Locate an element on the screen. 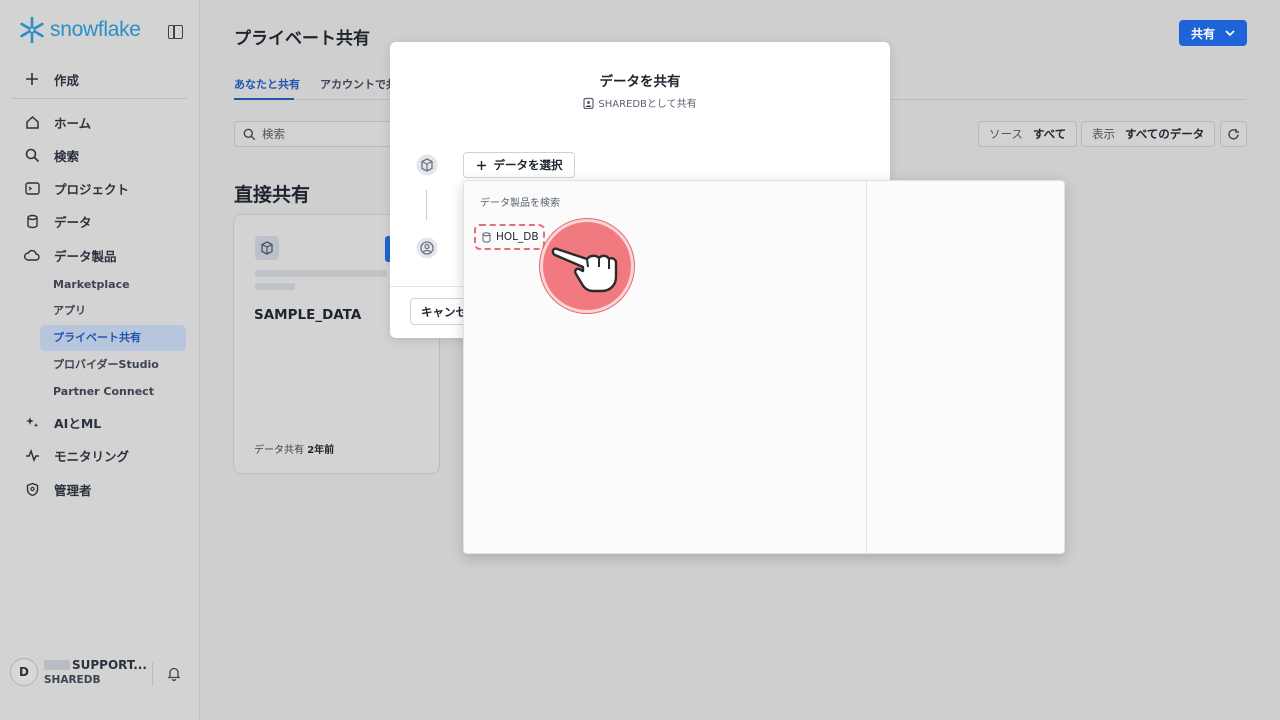  step-connector is located at coordinates (426, 205).